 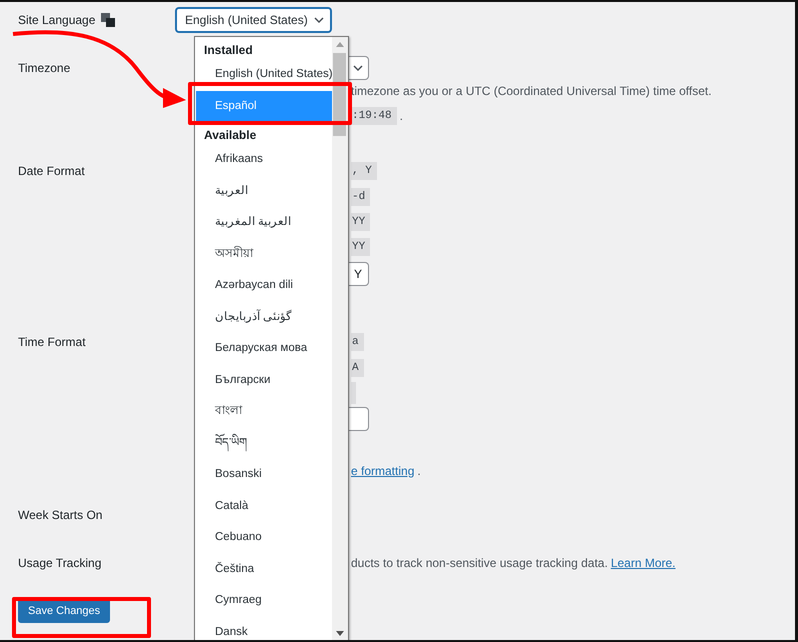 What do you see at coordinates (264, 74) in the screenshot?
I see `language-option: English (United States)` at bounding box center [264, 74].